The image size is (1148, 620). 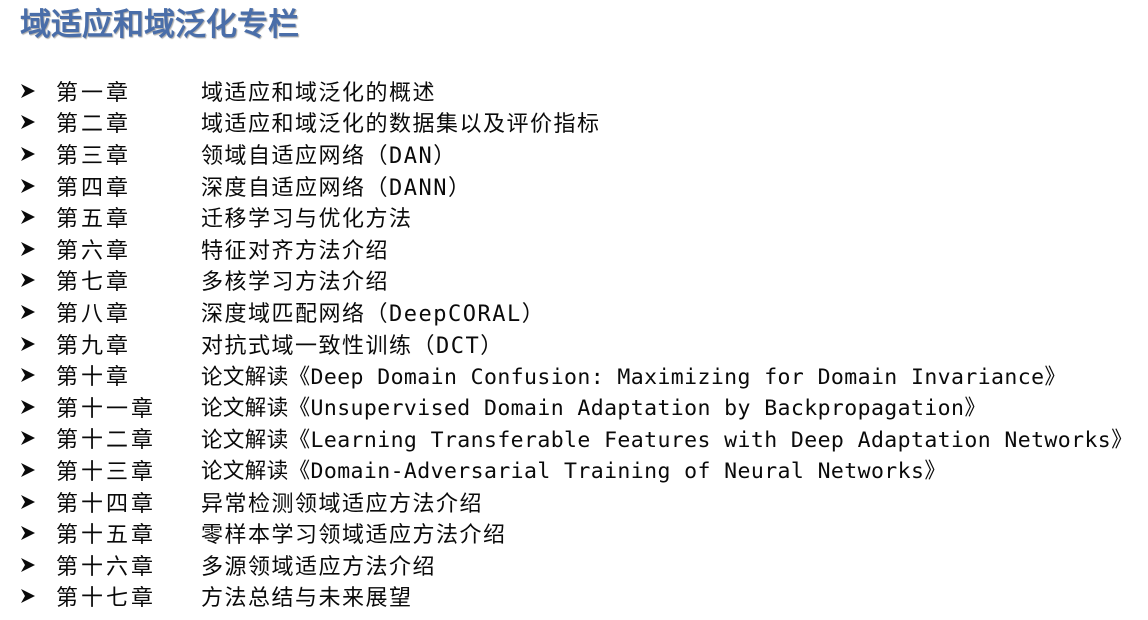 What do you see at coordinates (582, 281) in the screenshot?
I see `chapter-item: 第七章 多核学习方法介绍` at bounding box center [582, 281].